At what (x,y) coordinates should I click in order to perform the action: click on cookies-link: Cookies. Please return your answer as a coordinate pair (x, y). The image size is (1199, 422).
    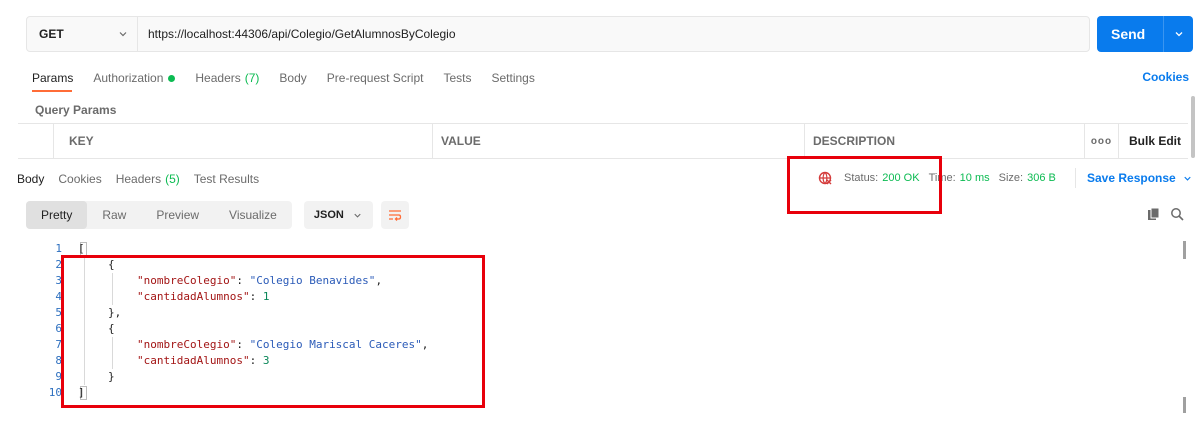
    Looking at the image, I should click on (1165, 77).